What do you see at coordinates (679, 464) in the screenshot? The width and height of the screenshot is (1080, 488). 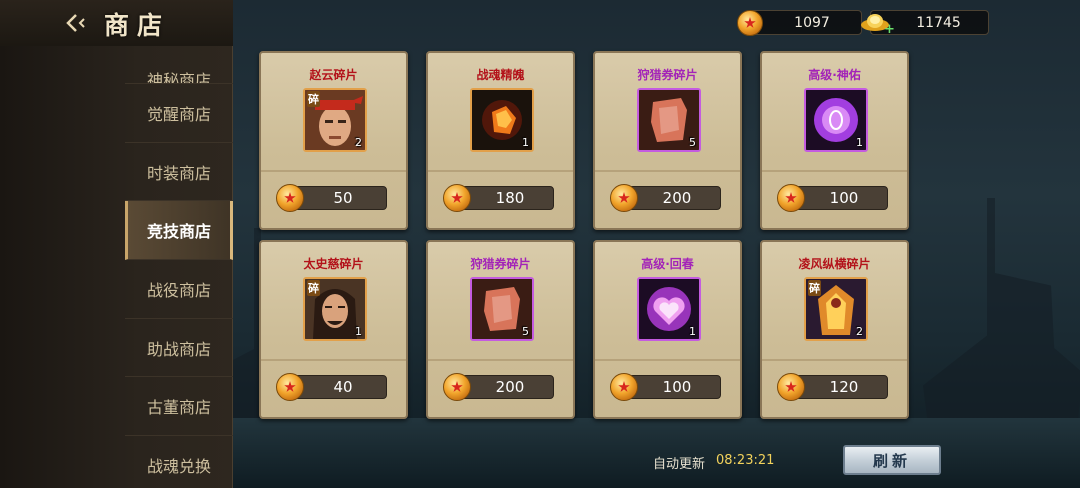 I see `auto-refresh-label: 自动更新` at bounding box center [679, 464].